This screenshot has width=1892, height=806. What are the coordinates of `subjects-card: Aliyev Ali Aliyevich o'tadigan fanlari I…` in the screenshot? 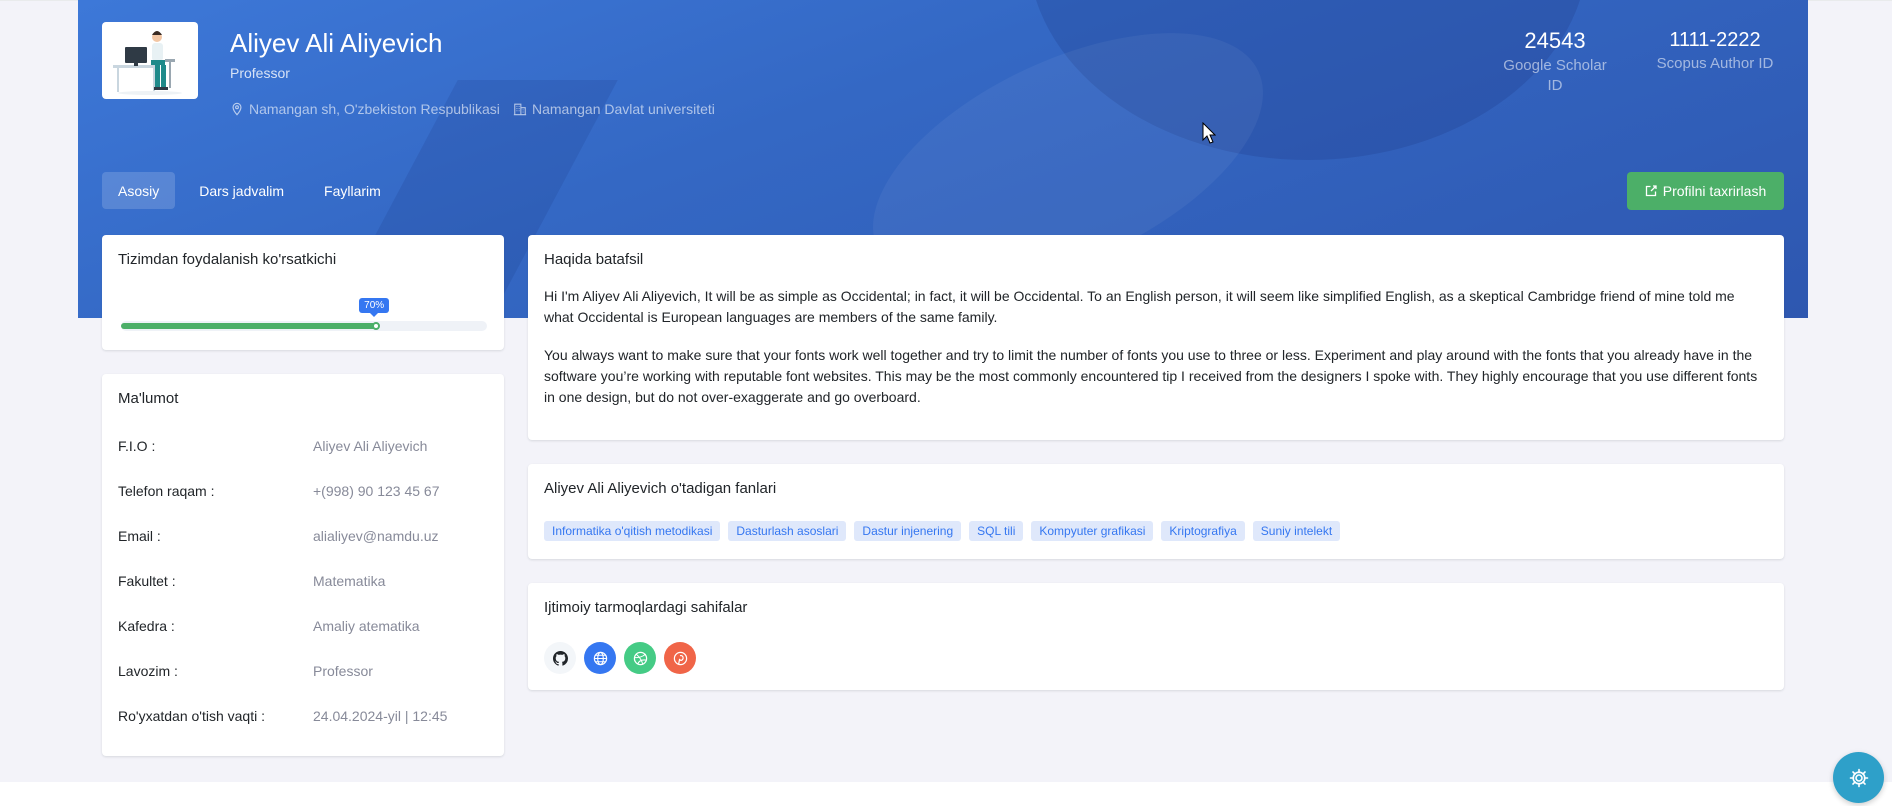 It's located at (1156, 511).